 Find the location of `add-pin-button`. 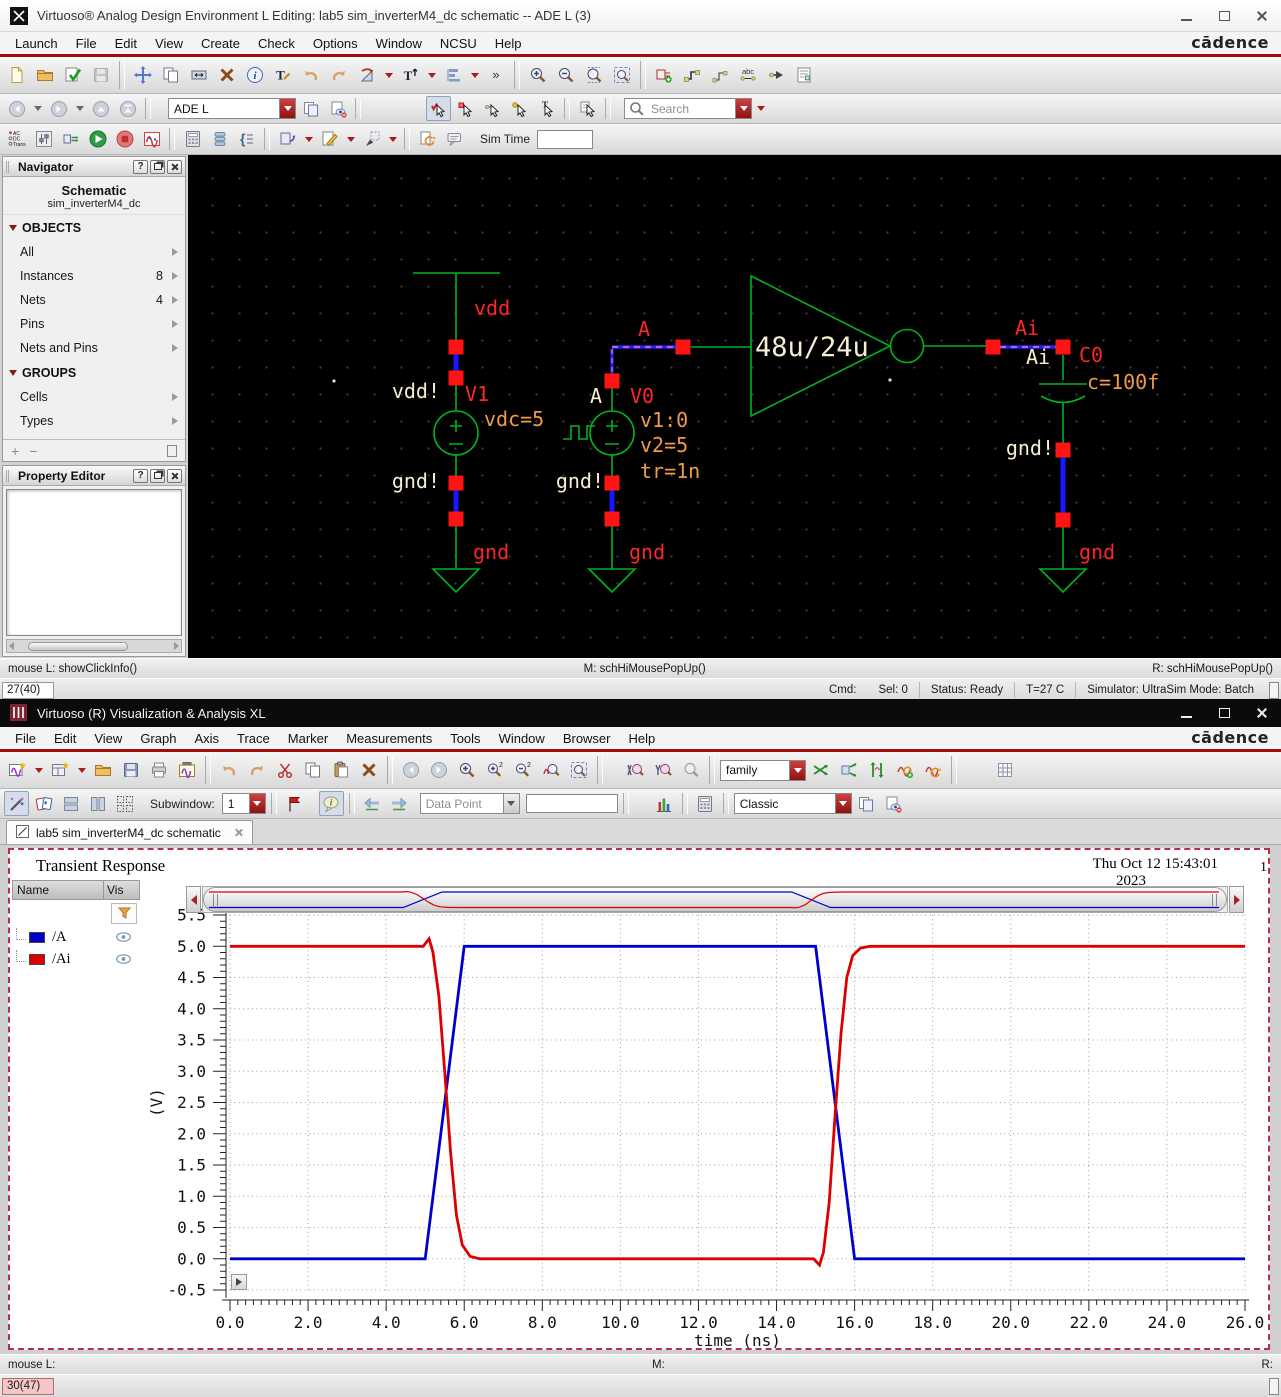

add-pin-button is located at coordinates (776, 75).